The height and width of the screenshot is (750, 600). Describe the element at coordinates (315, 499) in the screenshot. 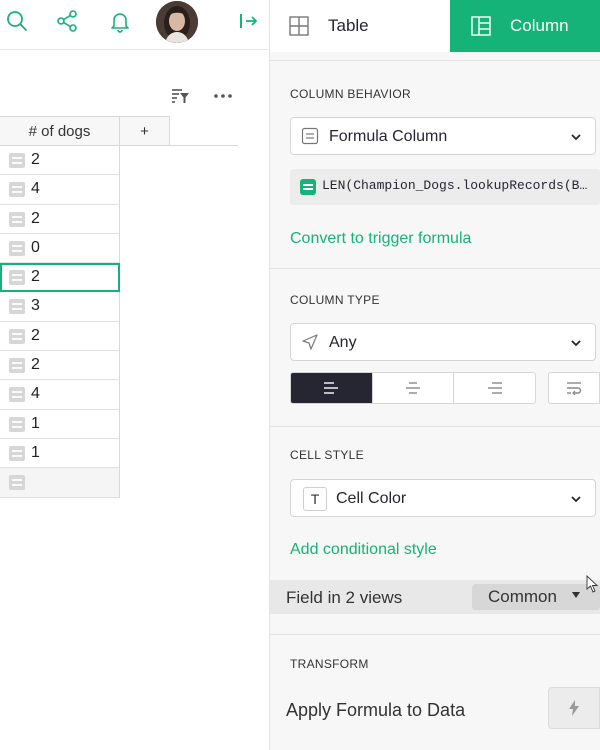

I see `text-style-icon: T` at that location.